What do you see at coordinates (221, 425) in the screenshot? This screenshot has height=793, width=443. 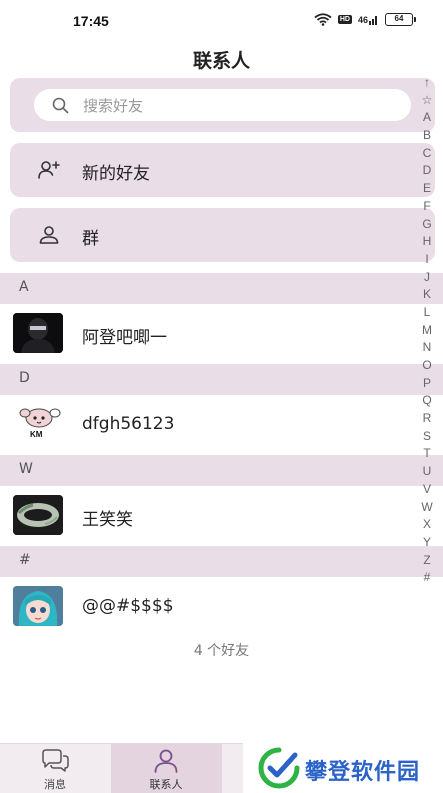 I see `contact-row: KM dfgh56123` at bounding box center [221, 425].